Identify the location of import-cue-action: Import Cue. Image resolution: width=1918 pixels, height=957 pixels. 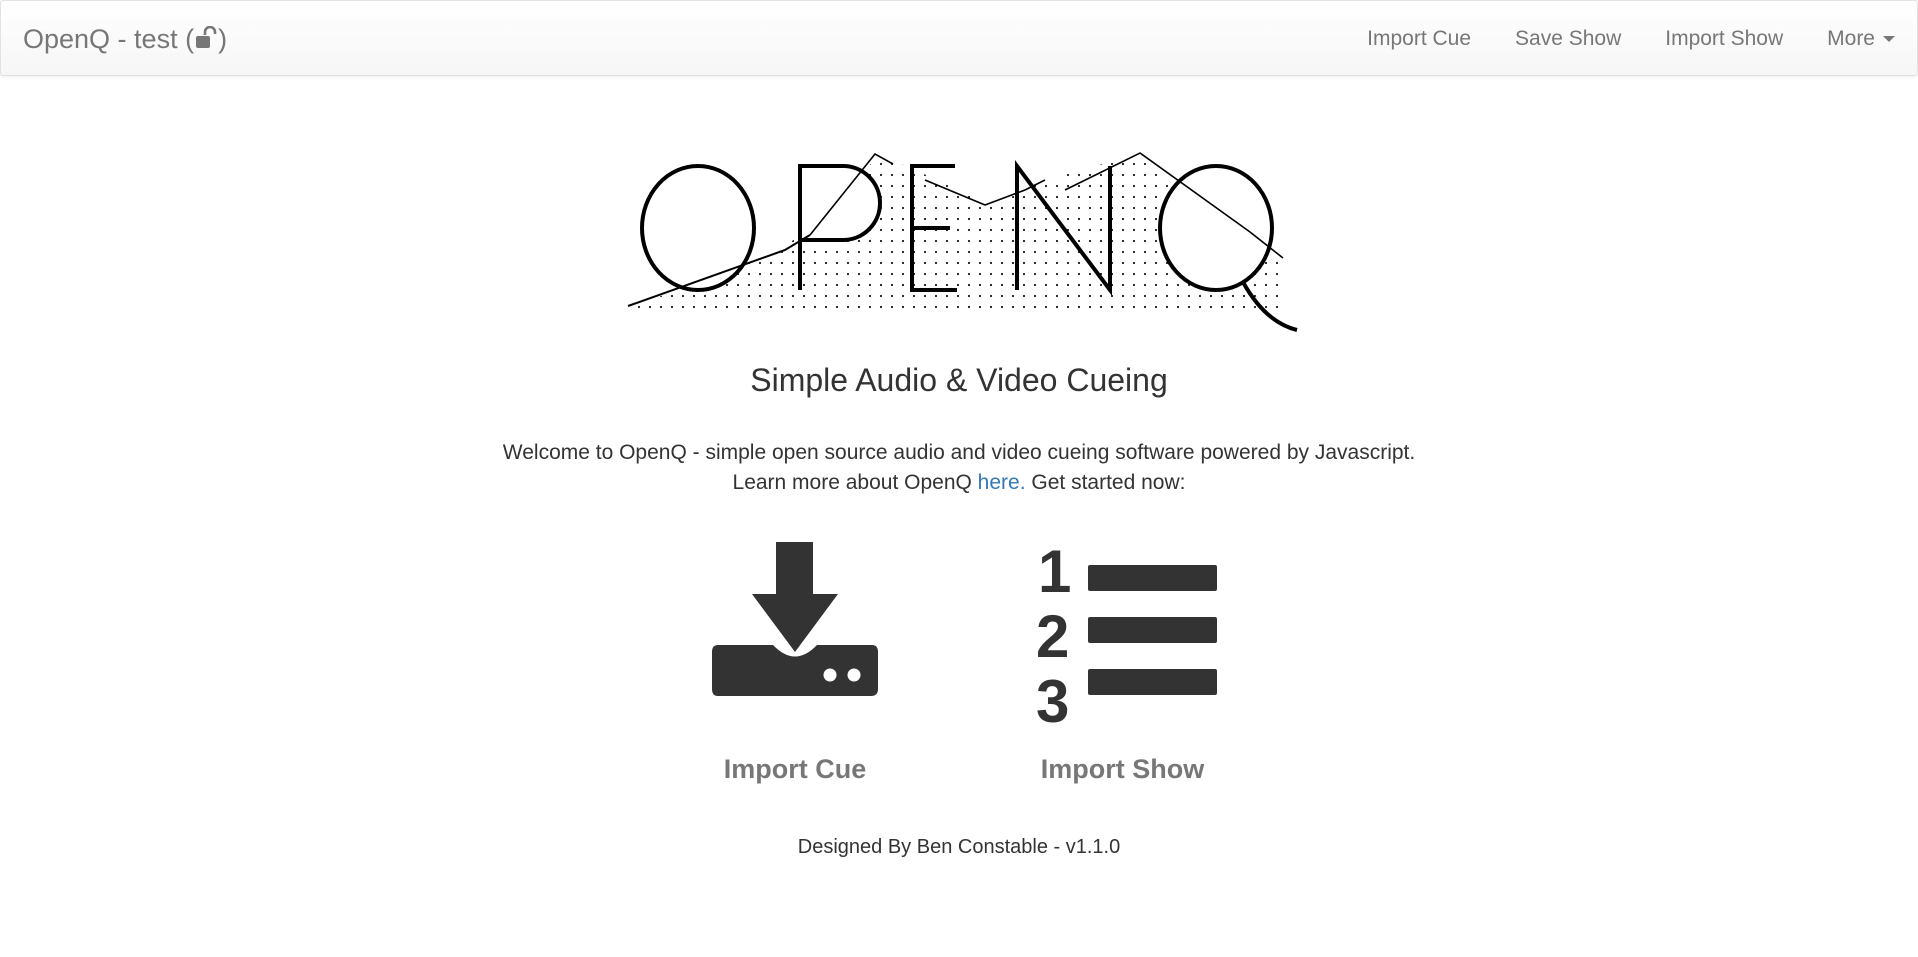
(795, 662).